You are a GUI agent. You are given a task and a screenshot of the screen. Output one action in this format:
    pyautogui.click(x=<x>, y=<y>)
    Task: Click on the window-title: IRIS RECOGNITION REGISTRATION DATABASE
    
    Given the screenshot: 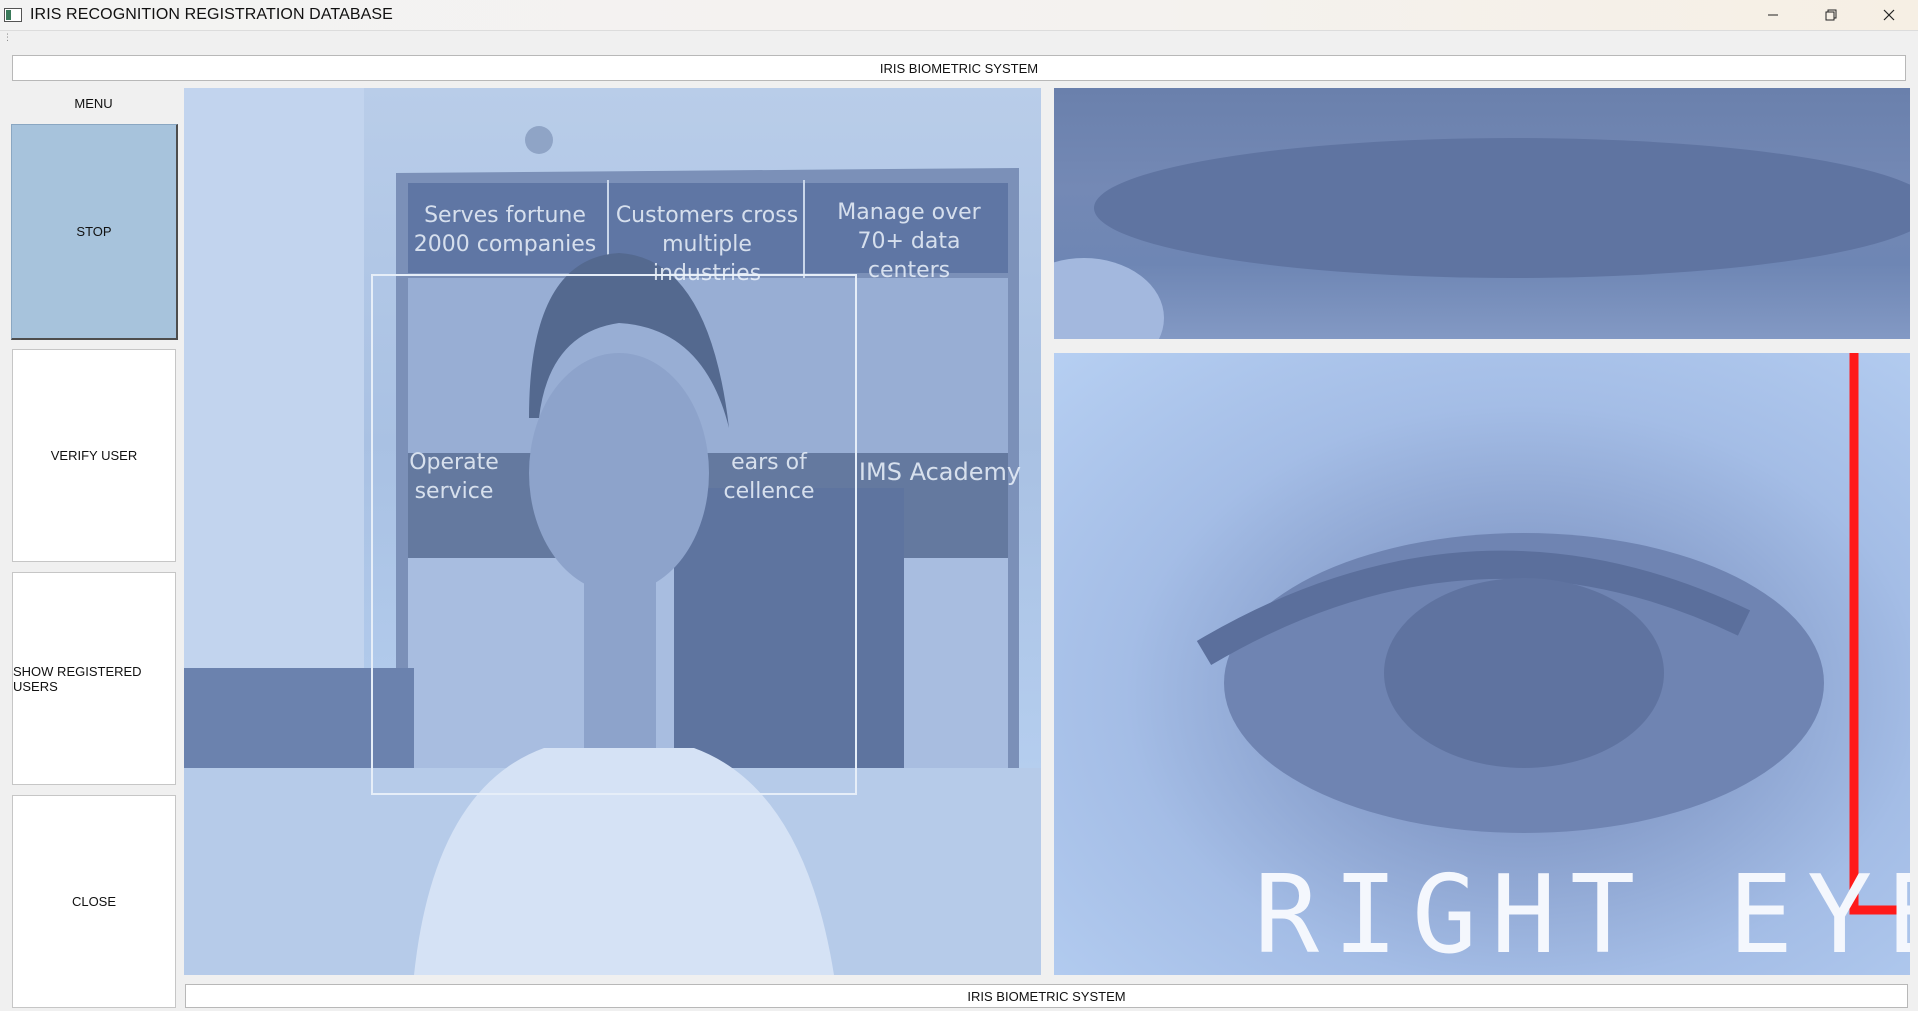 What is the action you would take?
    pyautogui.click(x=211, y=14)
    